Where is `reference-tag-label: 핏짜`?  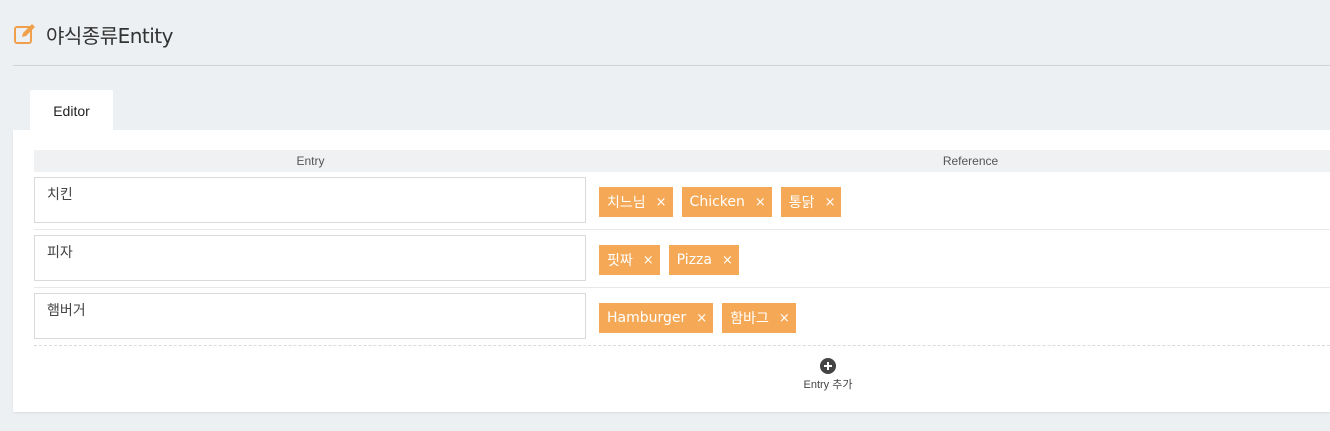
reference-tag-label: 핏짜 is located at coordinates (620, 261).